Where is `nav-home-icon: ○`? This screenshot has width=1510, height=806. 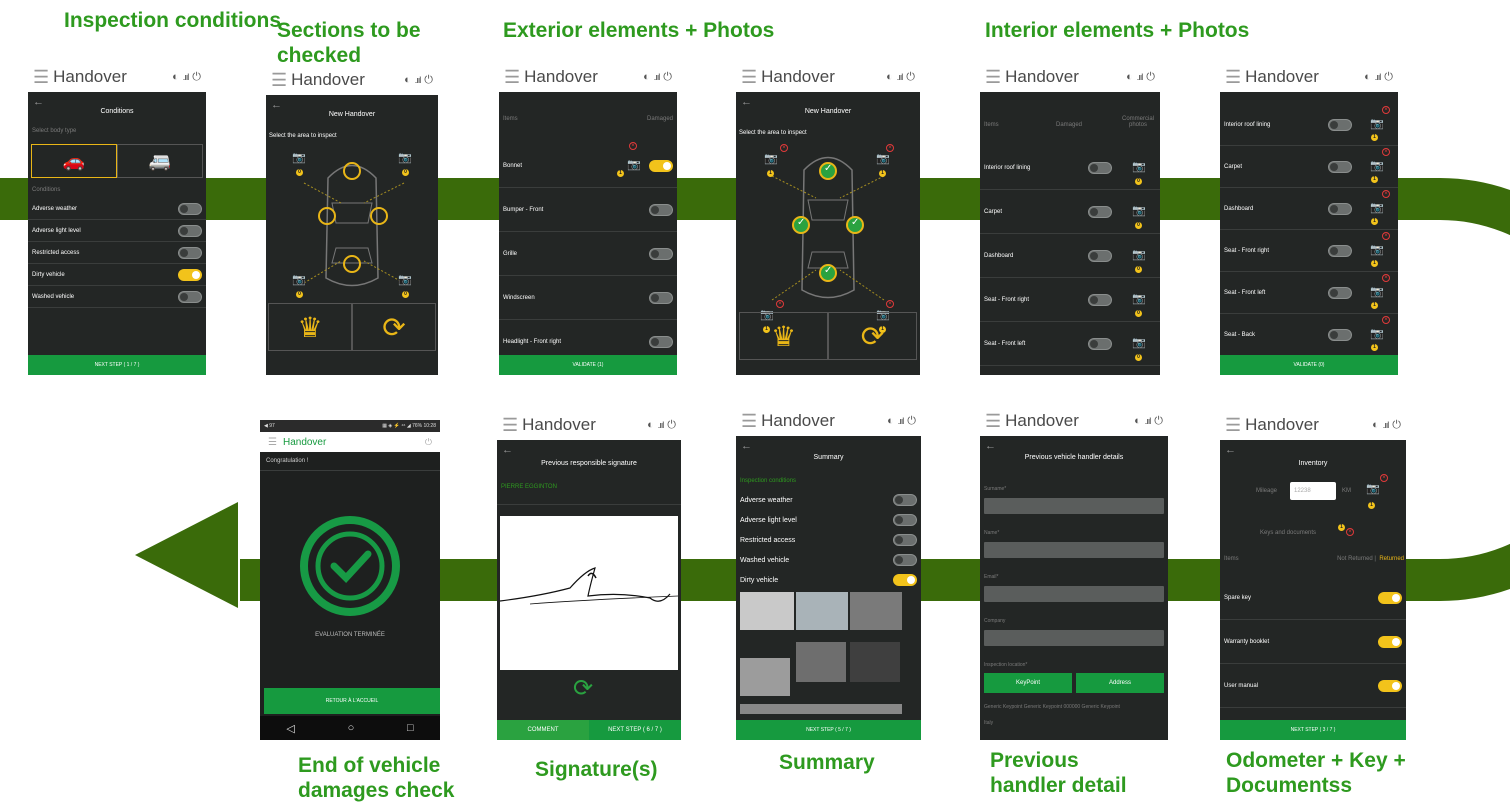
nav-home-icon: ○ is located at coordinates (351, 728).